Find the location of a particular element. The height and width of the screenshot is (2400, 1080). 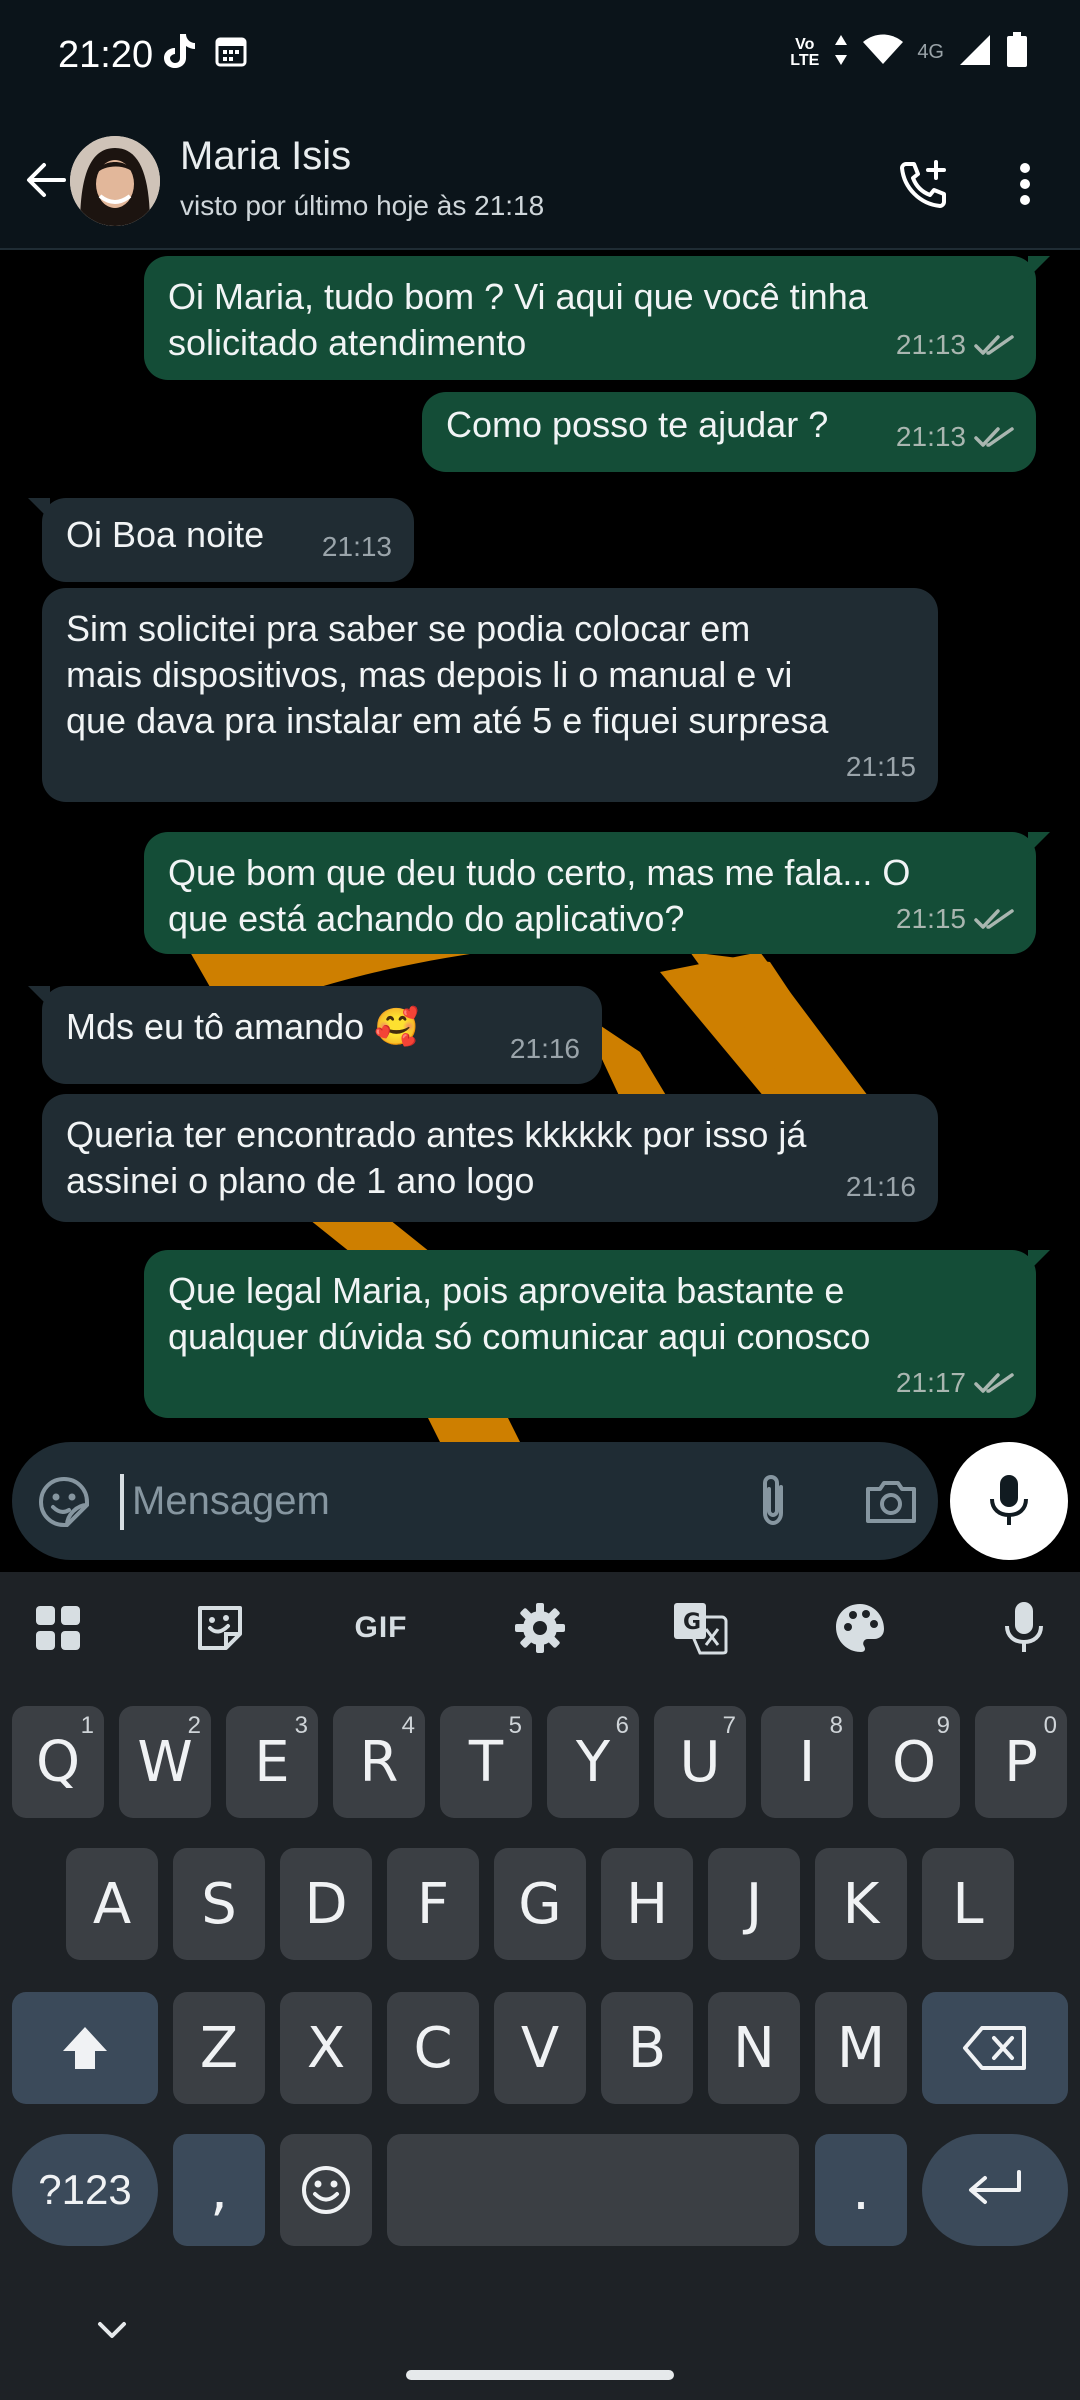

hide-keyboard-button is located at coordinates (112, 2330).